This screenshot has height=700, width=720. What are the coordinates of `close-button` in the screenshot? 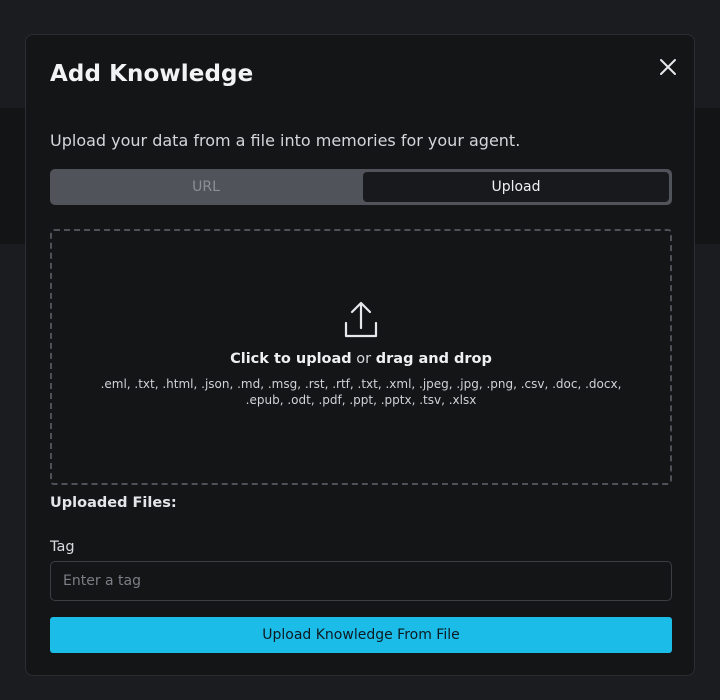 It's located at (668, 67).